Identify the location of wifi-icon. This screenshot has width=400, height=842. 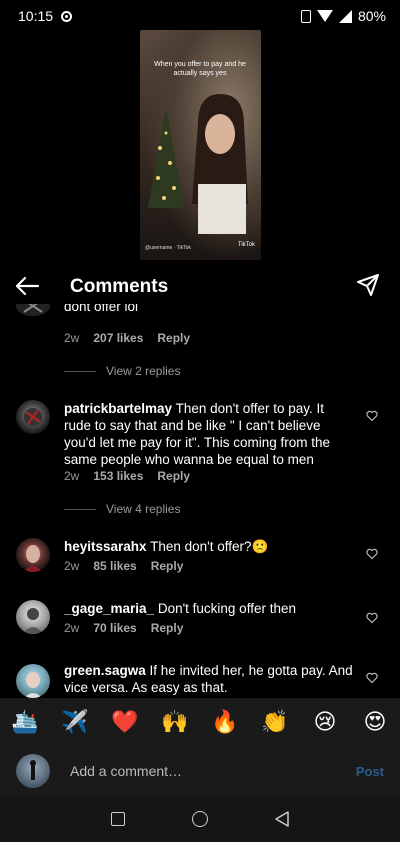
(324, 16).